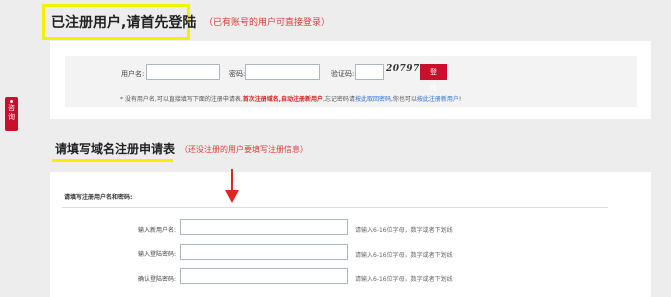 The height and width of the screenshot is (297, 671). I want to click on login-note-highlight: 首次注册域名,自动注册新用户, so click(283, 99).